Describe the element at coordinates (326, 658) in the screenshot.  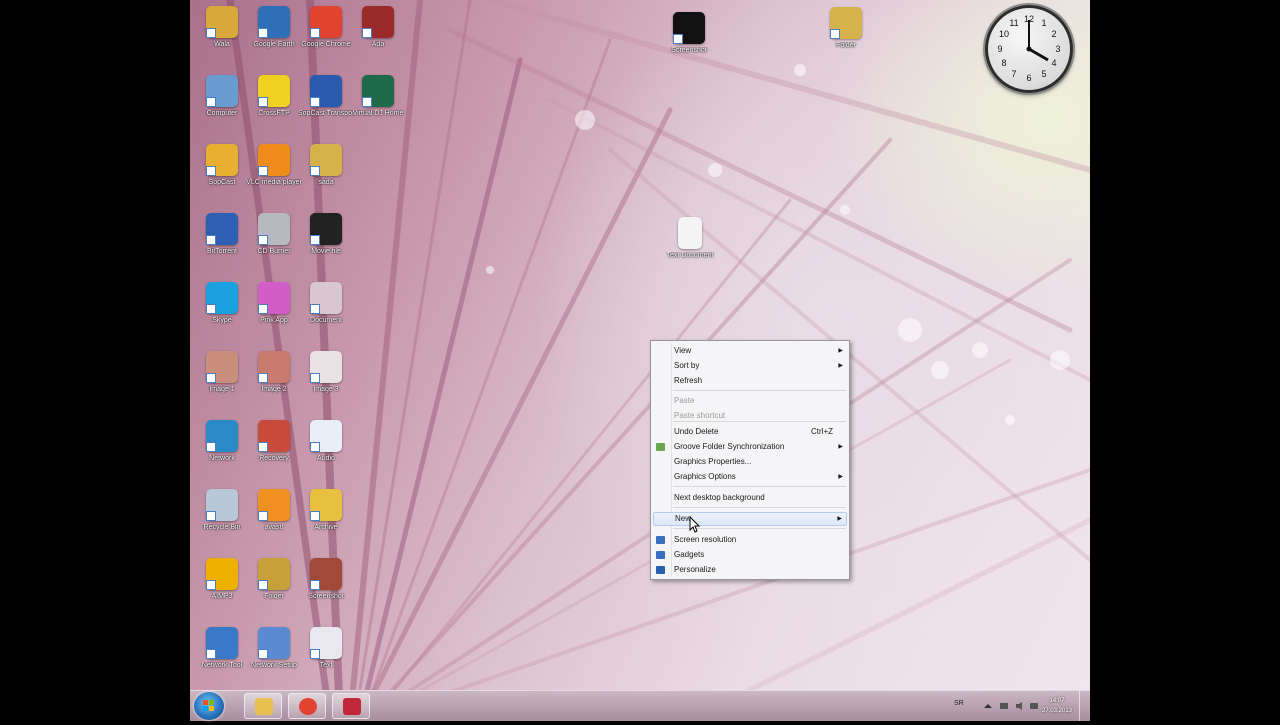
I see `desktop-icon: Text` at that location.